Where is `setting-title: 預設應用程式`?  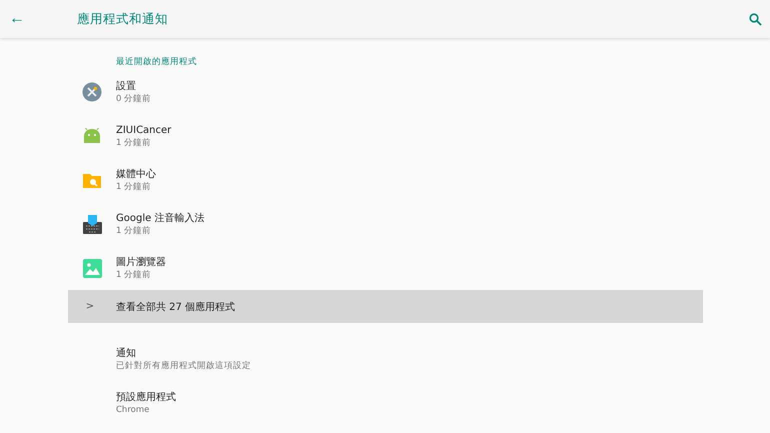 setting-title: 預設應用程式 is located at coordinates (146, 397).